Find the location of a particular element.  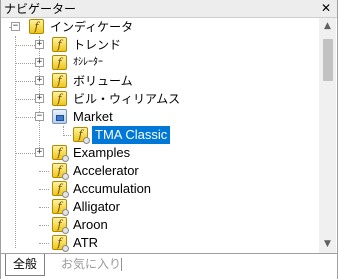

tree-item-label: インディケータ is located at coordinates (92, 27).